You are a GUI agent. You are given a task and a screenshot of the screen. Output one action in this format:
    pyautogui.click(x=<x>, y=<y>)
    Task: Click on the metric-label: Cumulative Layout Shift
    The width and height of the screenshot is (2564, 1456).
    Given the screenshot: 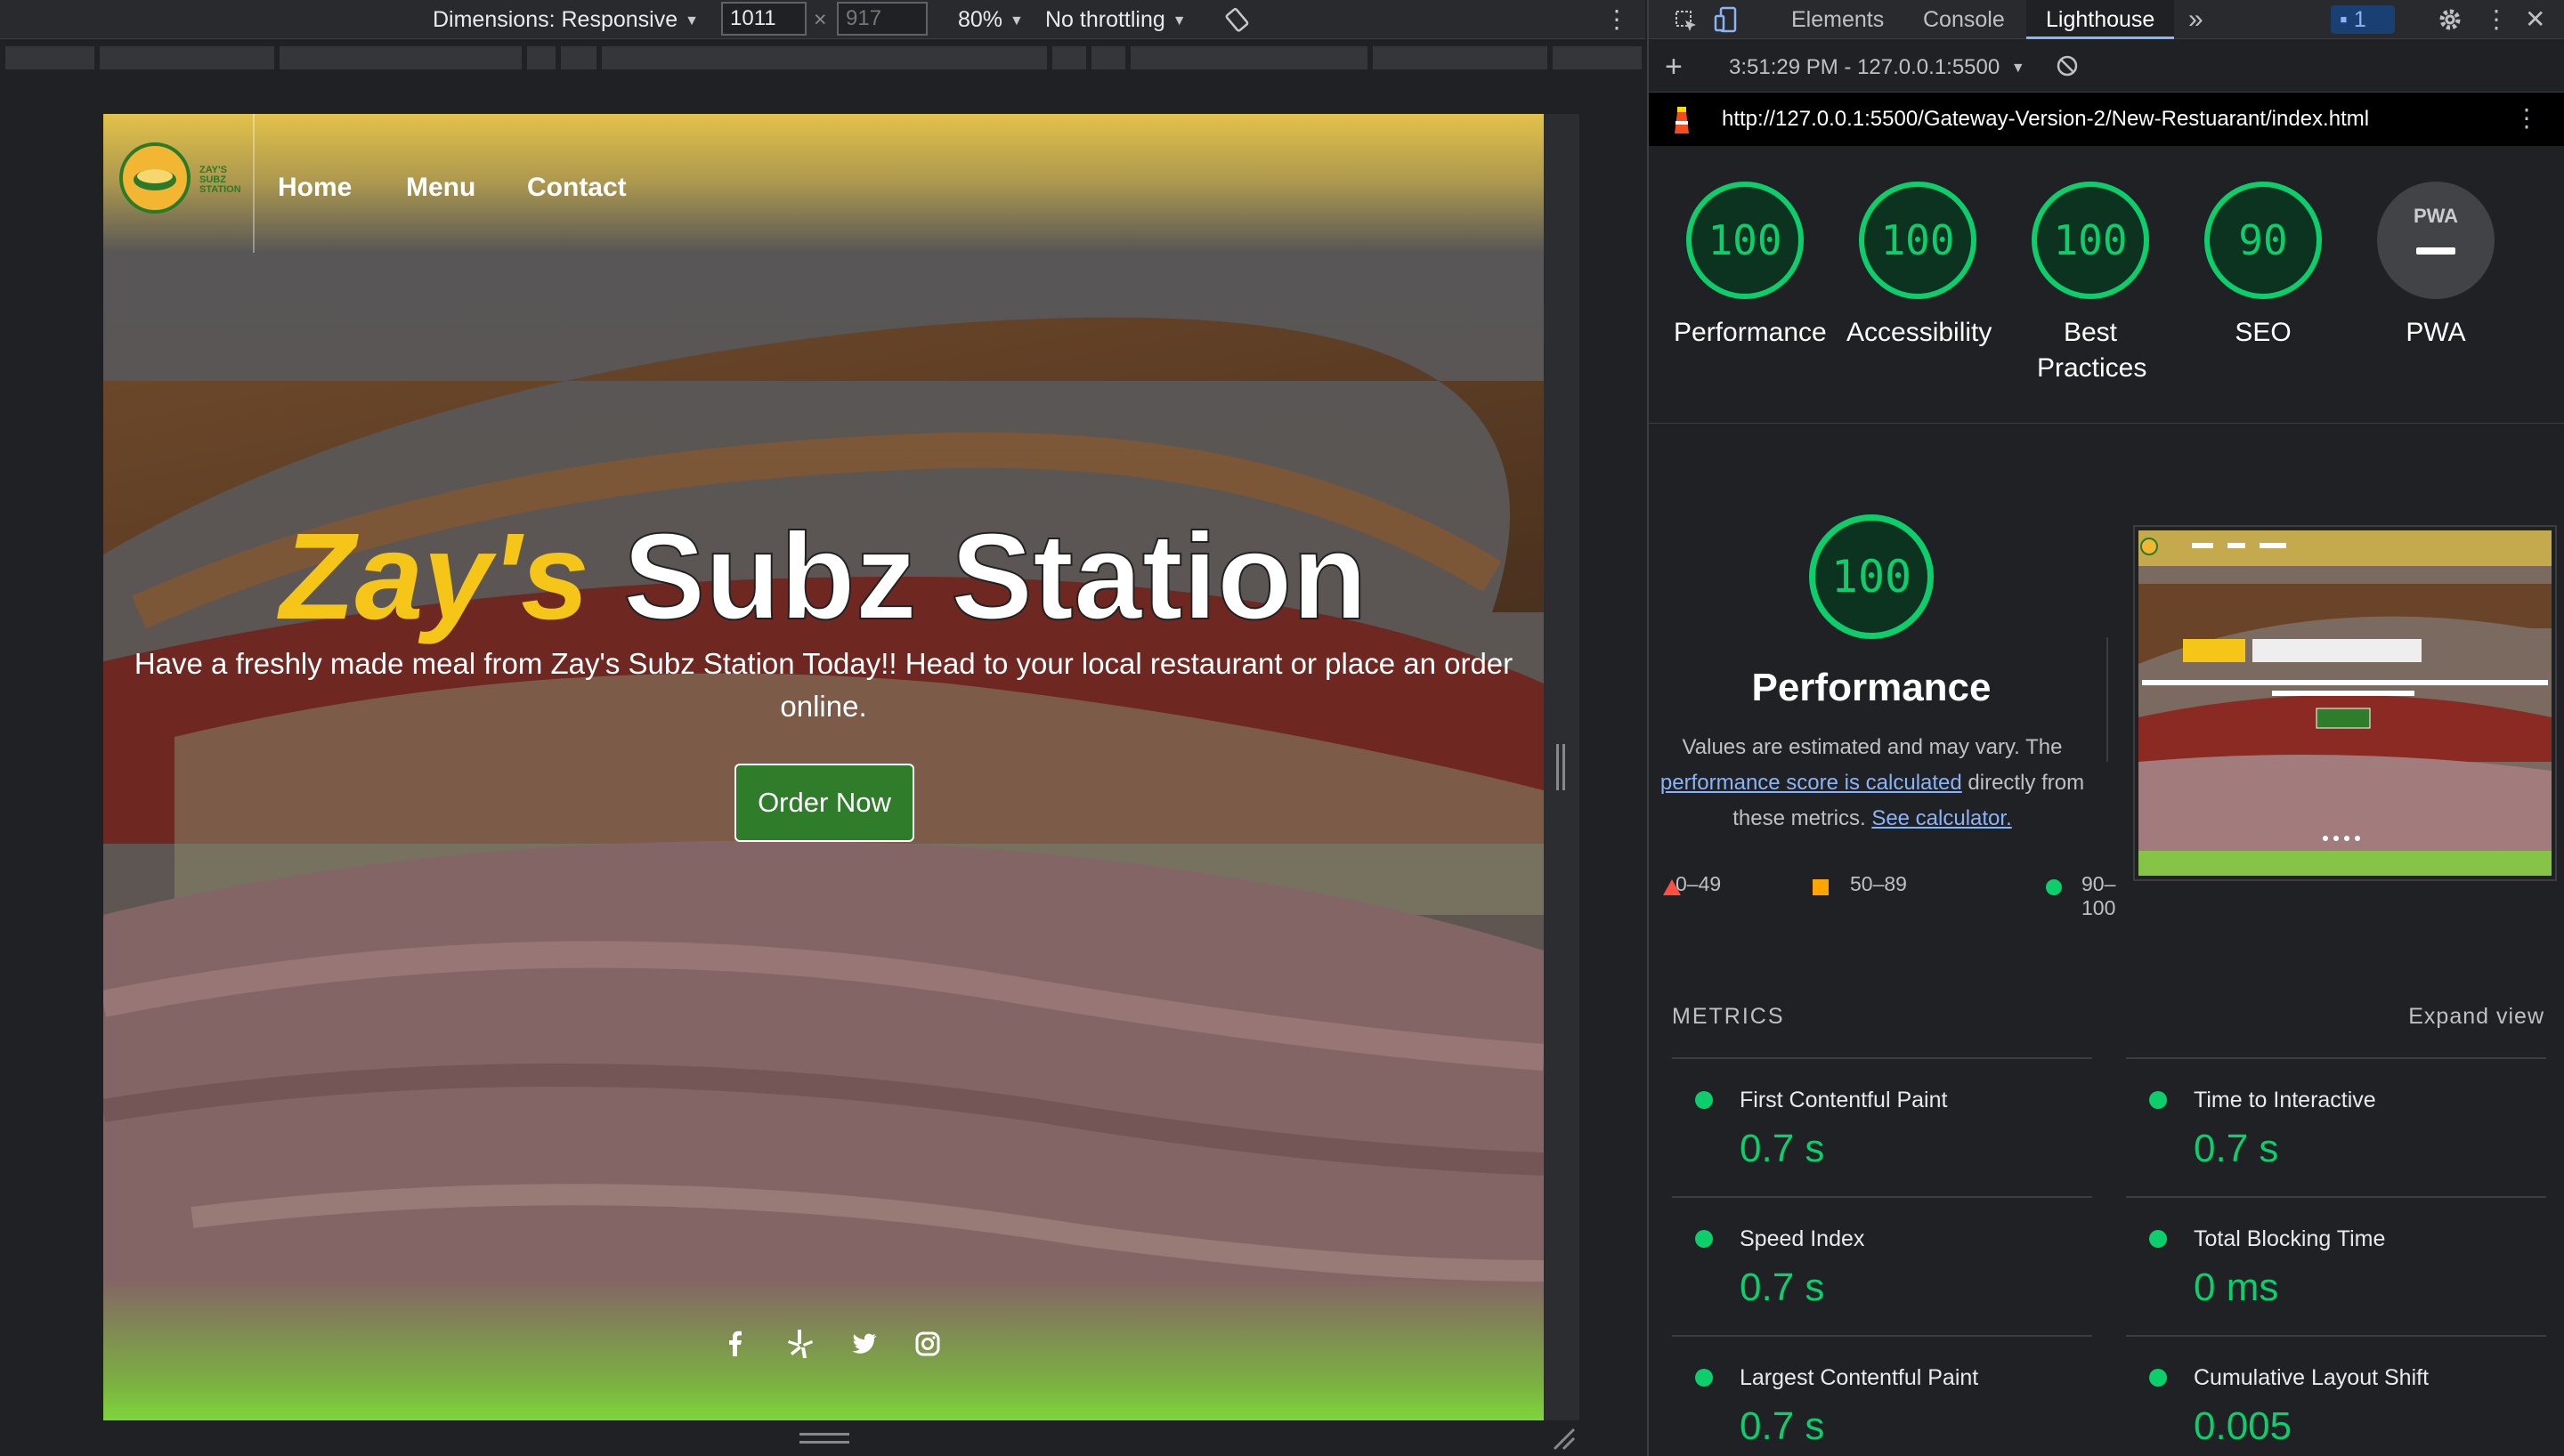 What is the action you would take?
    pyautogui.click(x=2312, y=1377)
    